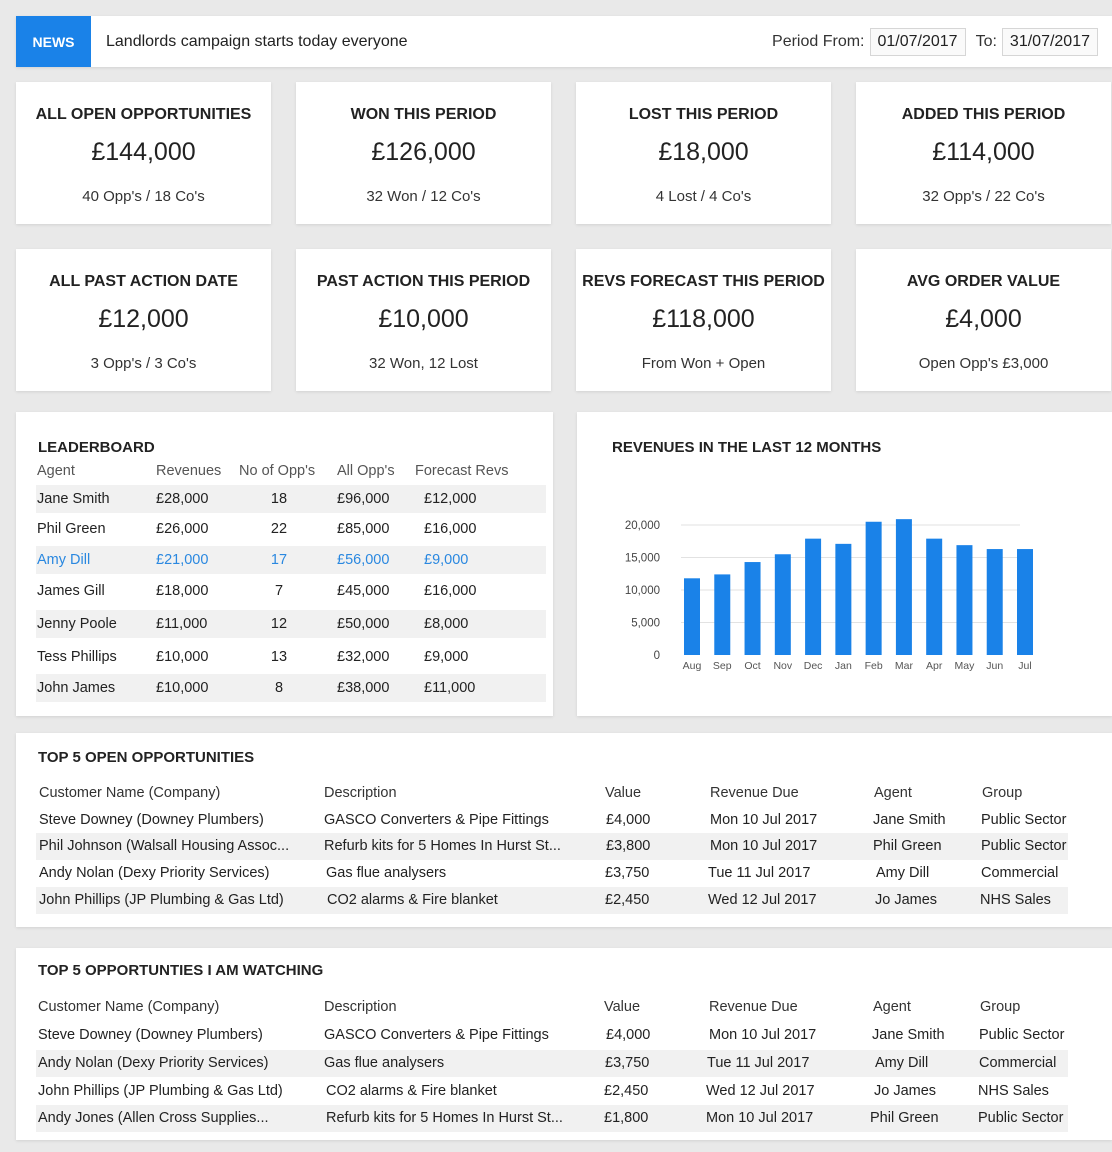 This screenshot has height=1152, width=1112. I want to click on kpi-title: LOST THIS PERIOD, so click(703, 114).